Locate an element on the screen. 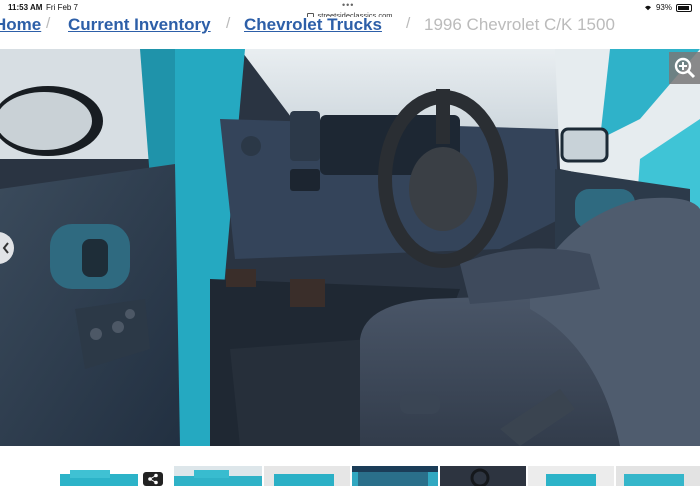  breadcrumb-home: Home is located at coordinates (20, 26).